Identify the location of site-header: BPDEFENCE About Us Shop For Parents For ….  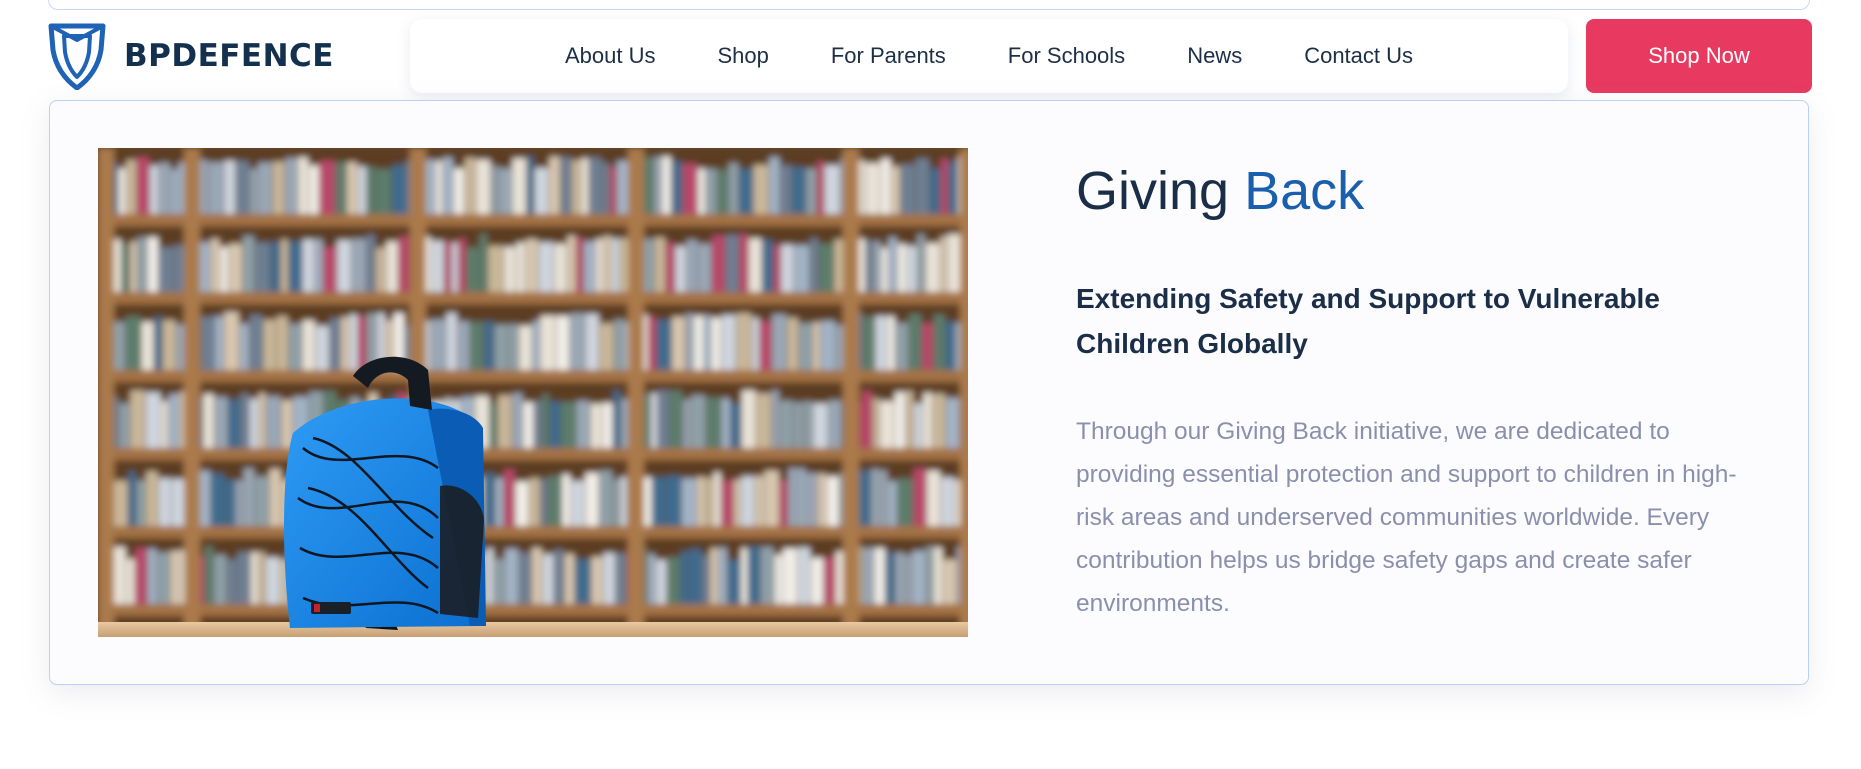
(930, 57).